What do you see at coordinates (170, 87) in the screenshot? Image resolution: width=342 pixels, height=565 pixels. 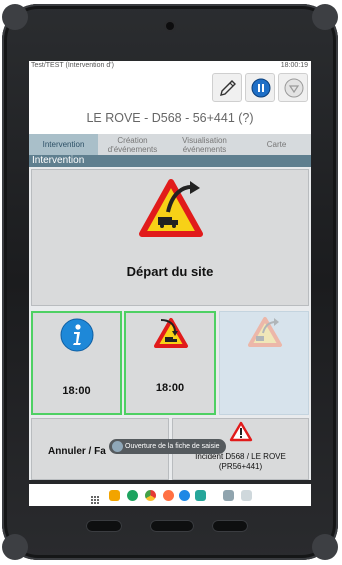 I see `toolbar` at bounding box center [170, 87].